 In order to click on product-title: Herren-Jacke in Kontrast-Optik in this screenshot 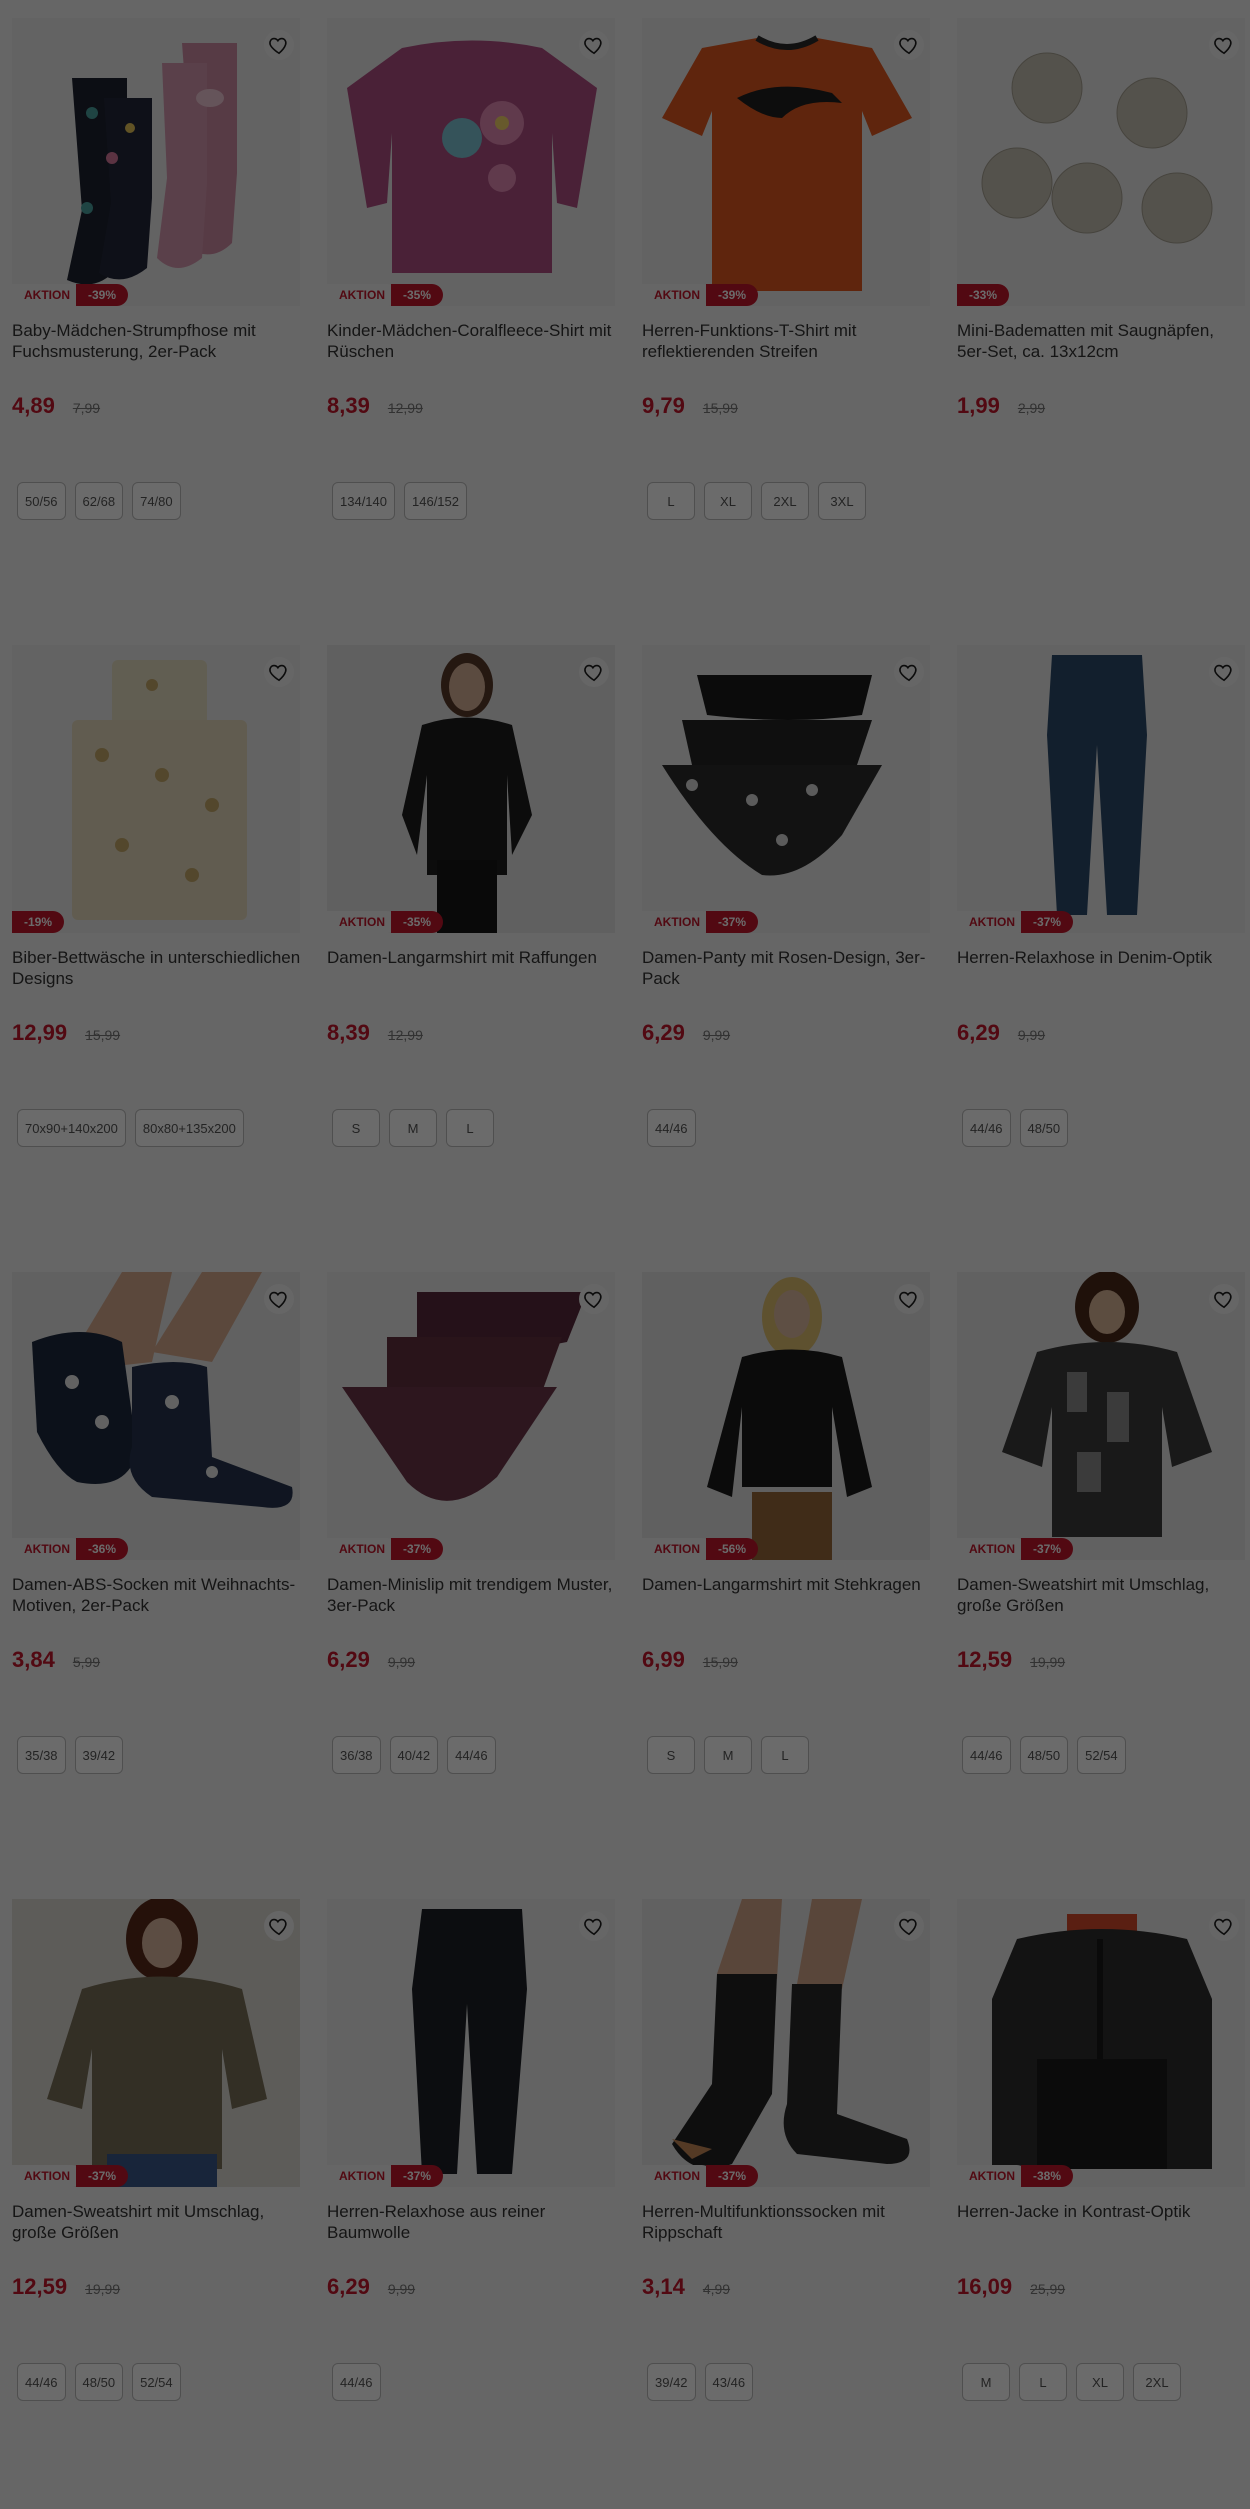, I will do `click(1102, 2211)`.